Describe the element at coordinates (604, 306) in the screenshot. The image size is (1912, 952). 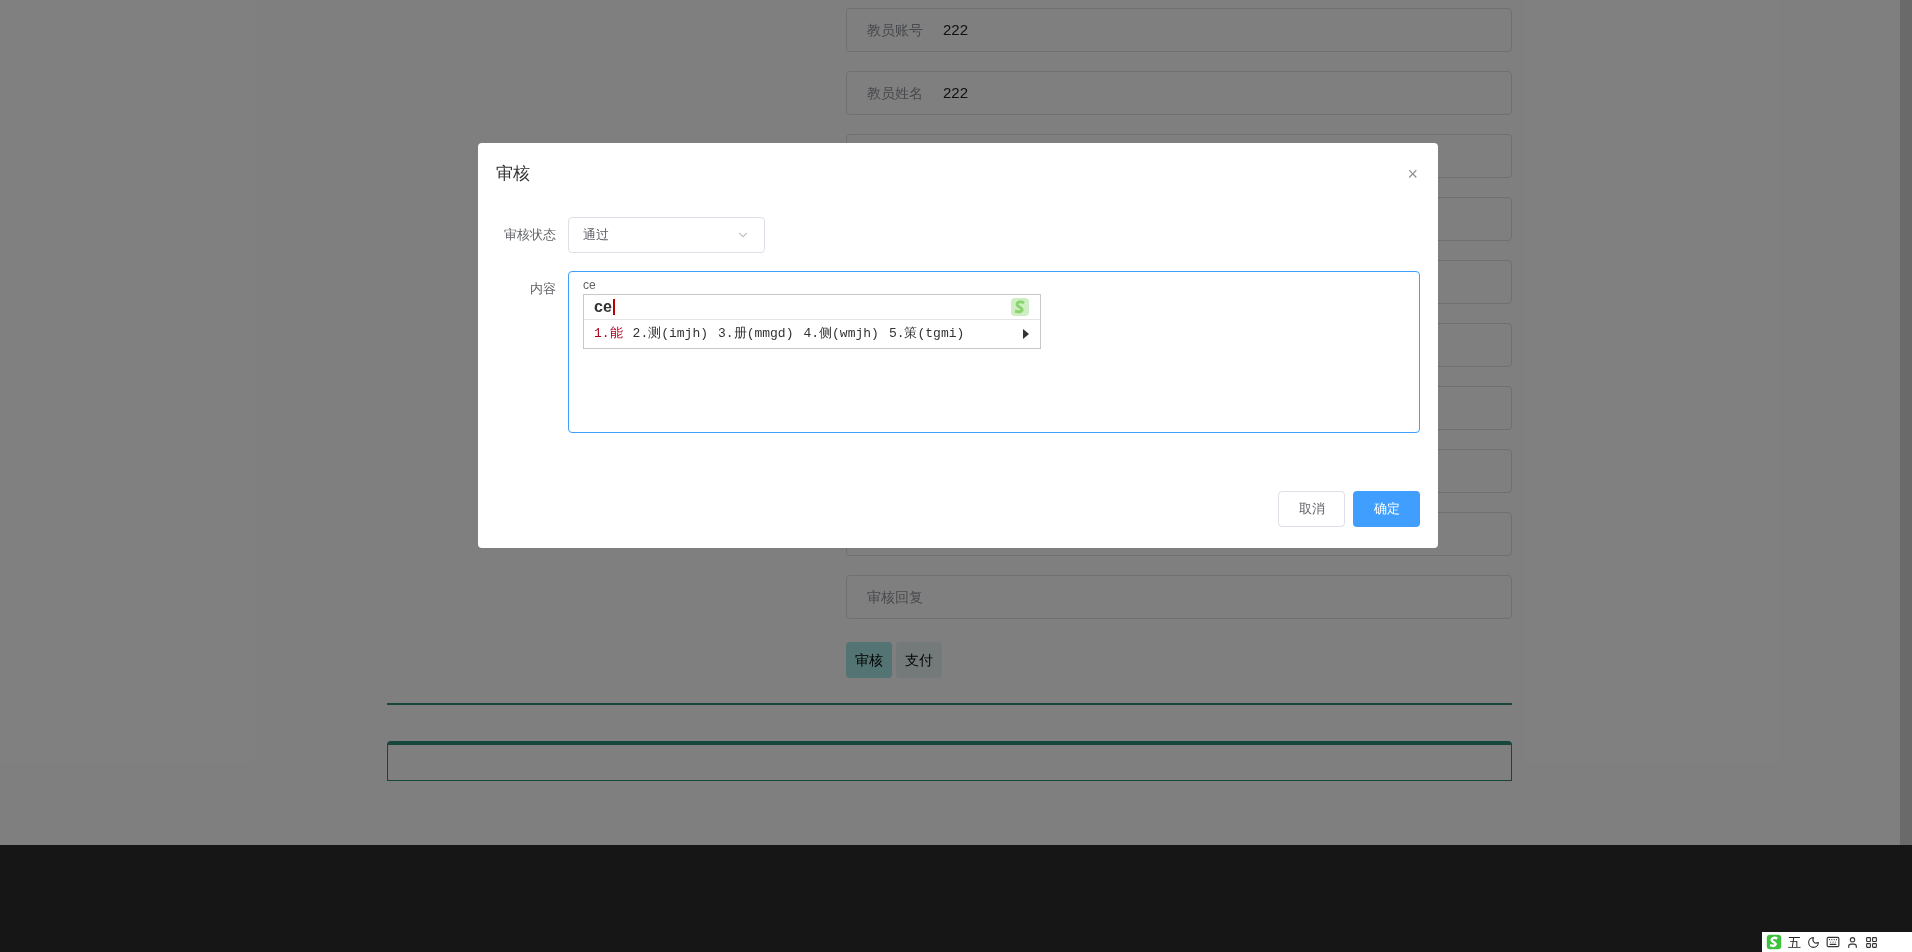
I see `ime-composition: ce` at that location.